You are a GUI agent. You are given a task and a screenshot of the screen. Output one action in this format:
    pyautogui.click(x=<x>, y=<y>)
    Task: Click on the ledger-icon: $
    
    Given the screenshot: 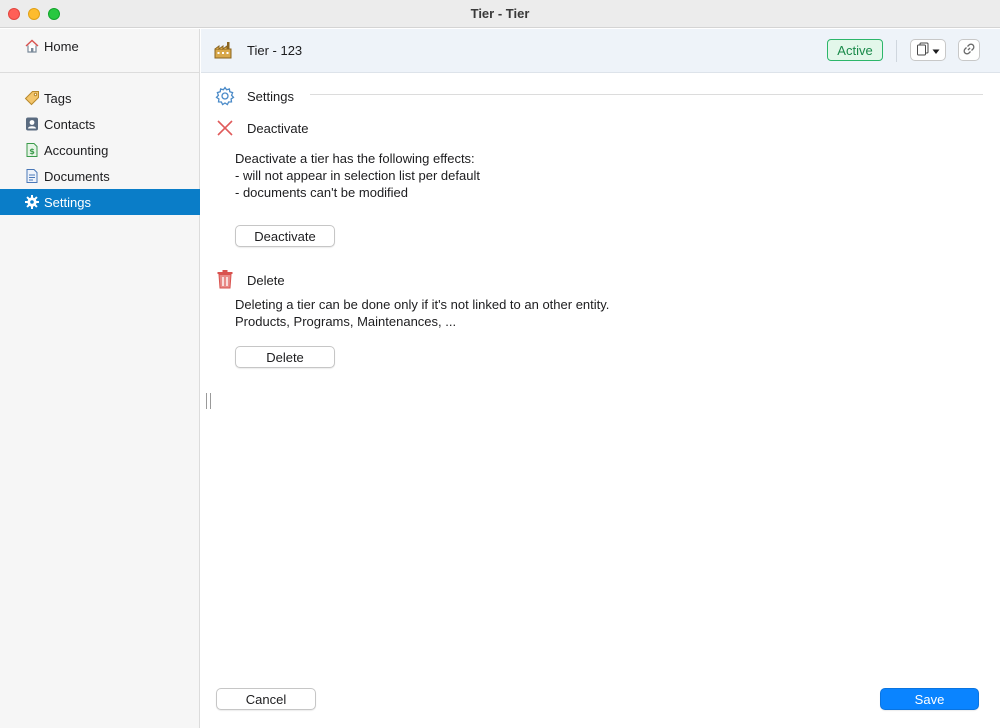 What is the action you would take?
    pyautogui.click(x=32, y=150)
    